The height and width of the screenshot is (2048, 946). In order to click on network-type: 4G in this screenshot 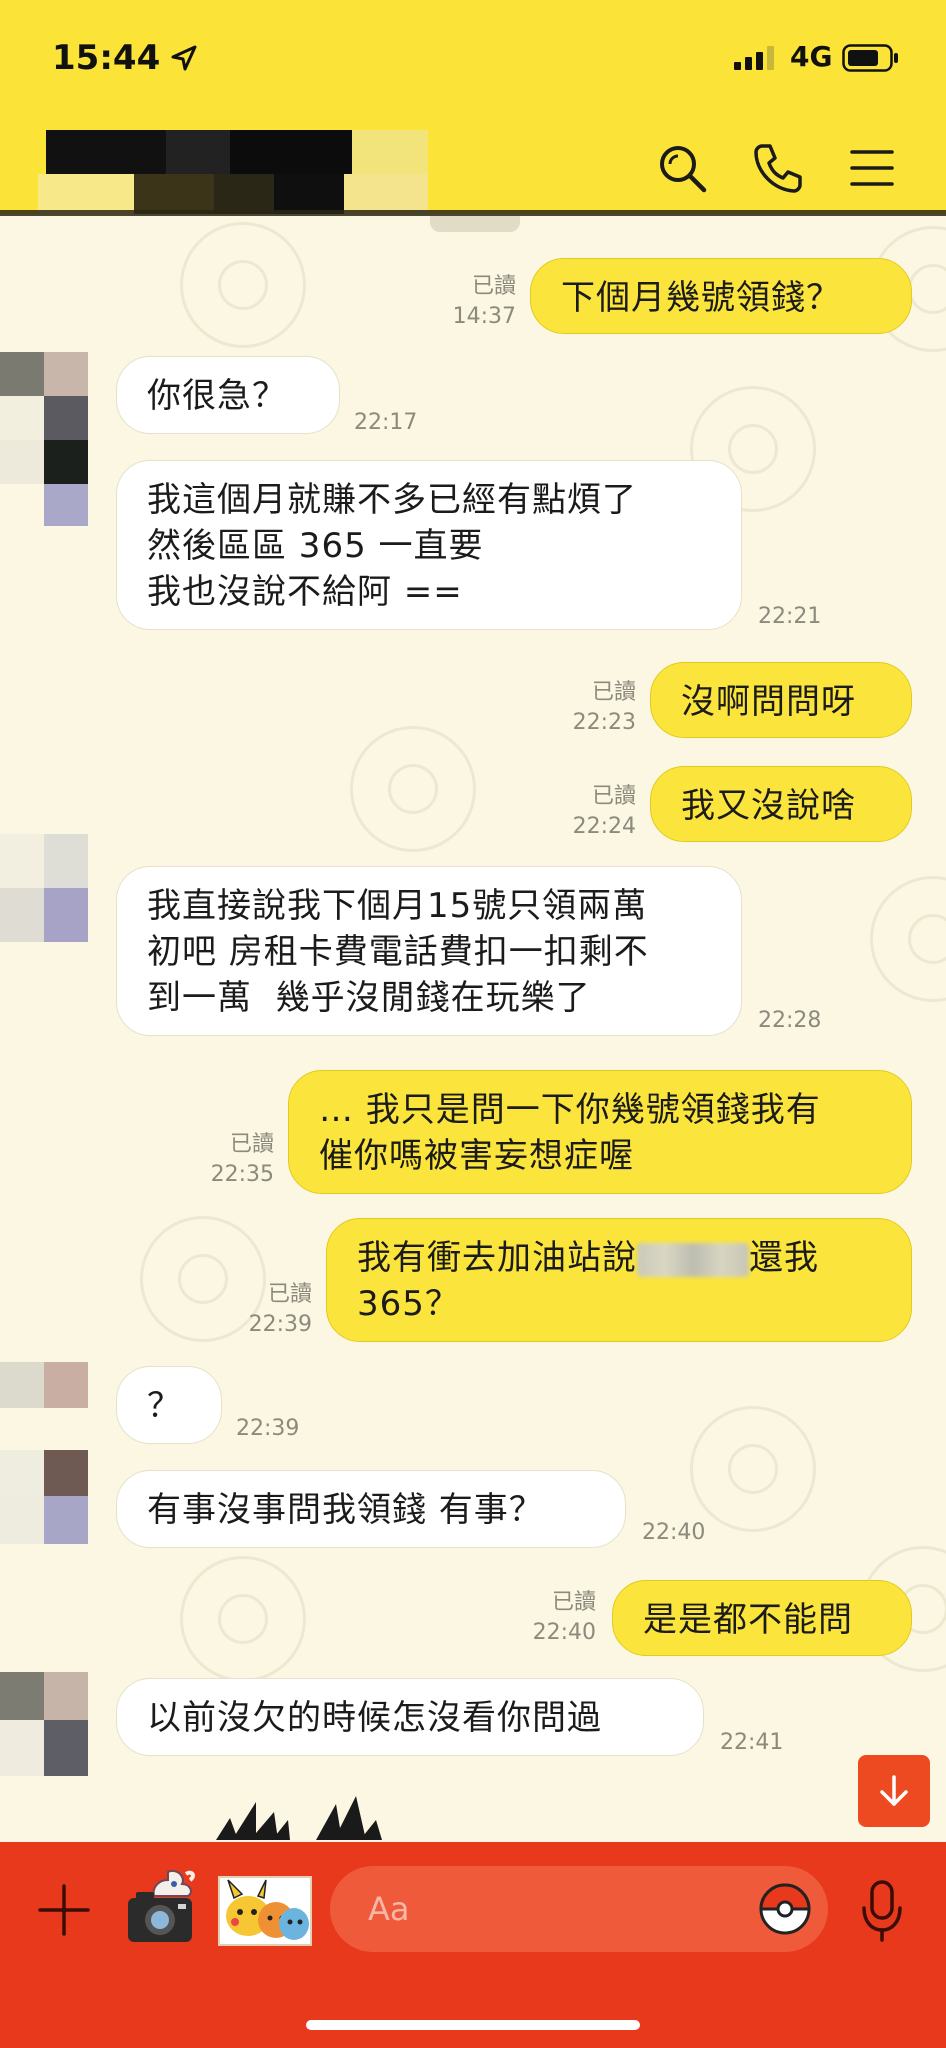, I will do `click(811, 56)`.